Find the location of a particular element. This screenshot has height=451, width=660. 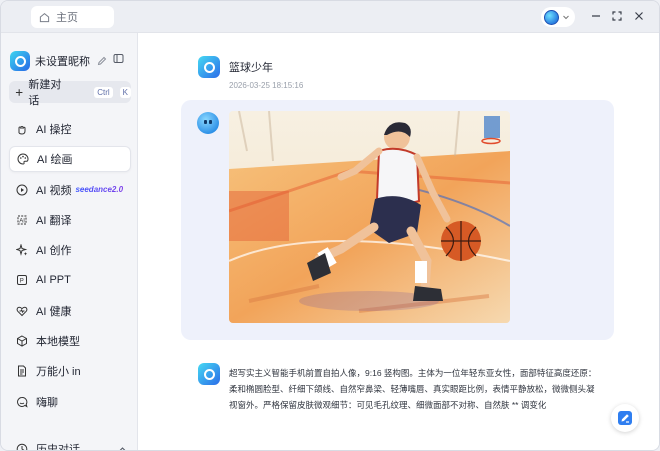

plus-icon is located at coordinates (19, 92).